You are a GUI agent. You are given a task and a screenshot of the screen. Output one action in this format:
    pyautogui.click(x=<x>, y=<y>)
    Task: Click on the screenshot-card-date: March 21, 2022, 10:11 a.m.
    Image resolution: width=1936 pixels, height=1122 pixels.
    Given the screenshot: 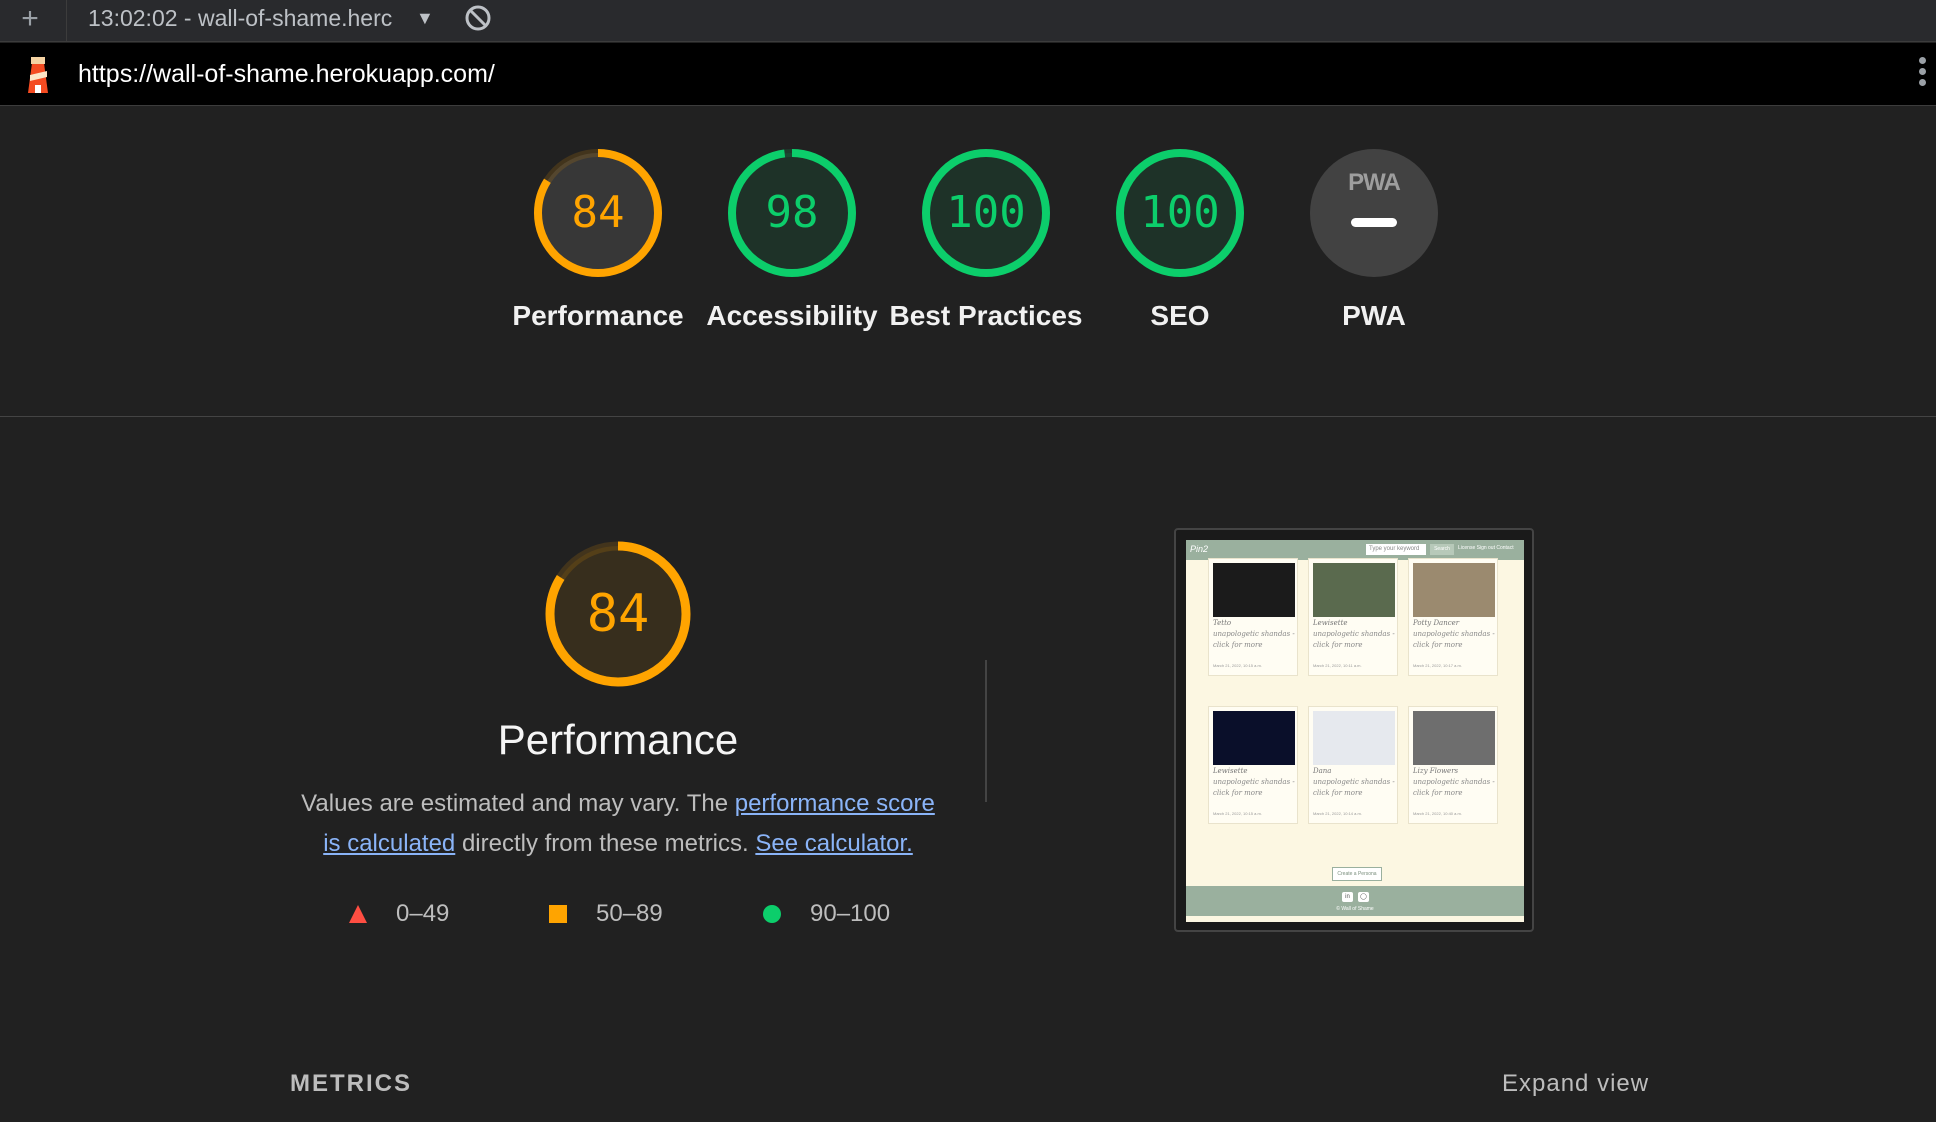 What is the action you would take?
    pyautogui.click(x=1337, y=665)
    